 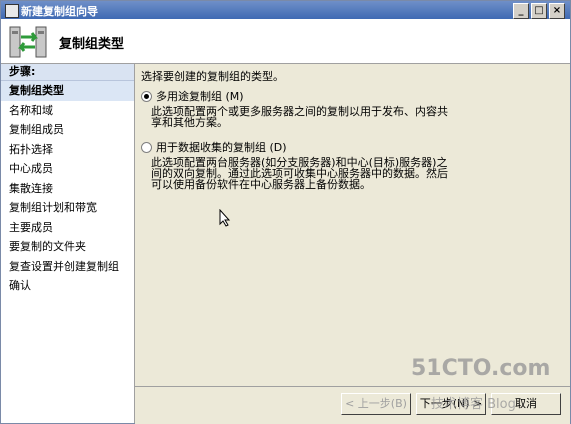 I want to click on back-button: < 上一步(B), so click(x=376, y=404).